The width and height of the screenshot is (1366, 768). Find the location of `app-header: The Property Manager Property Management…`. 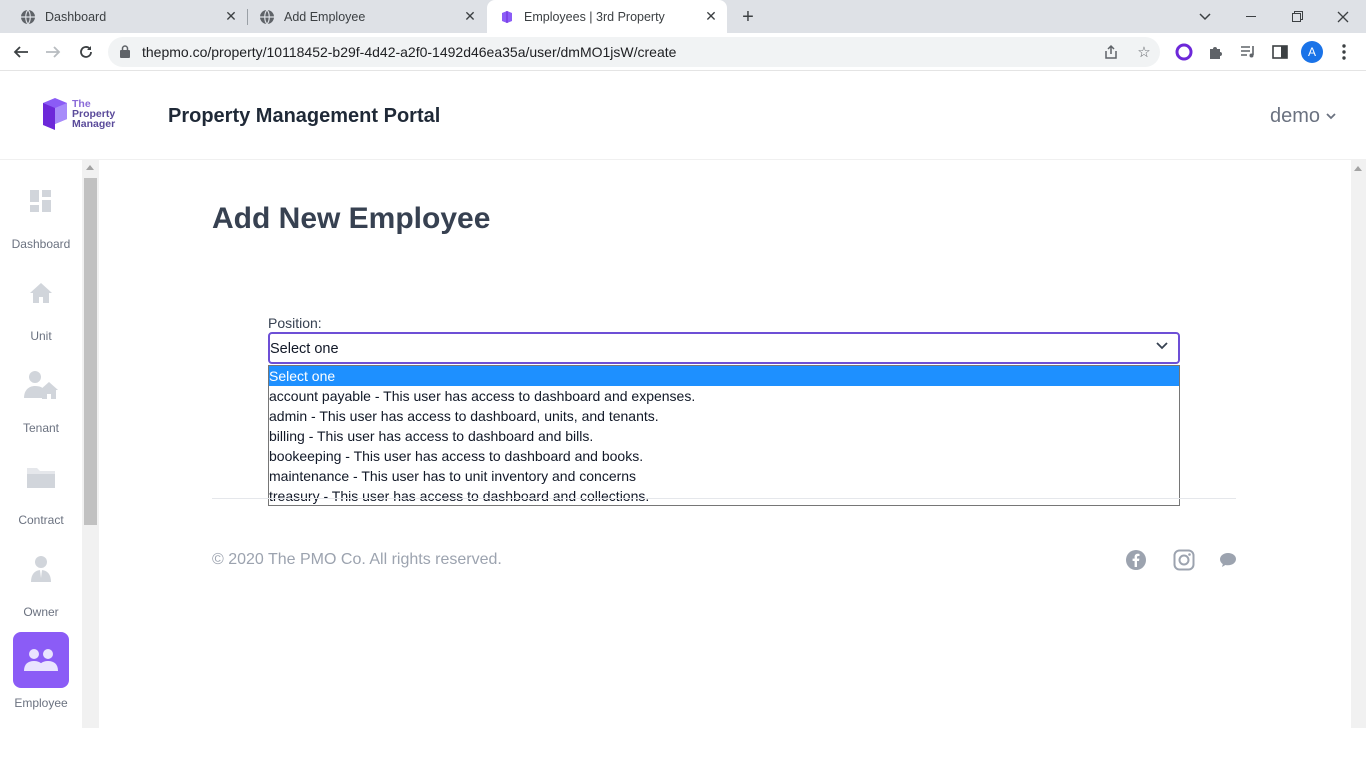

app-header: The Property Manager Property Management… is located at coordinates (683, 115).